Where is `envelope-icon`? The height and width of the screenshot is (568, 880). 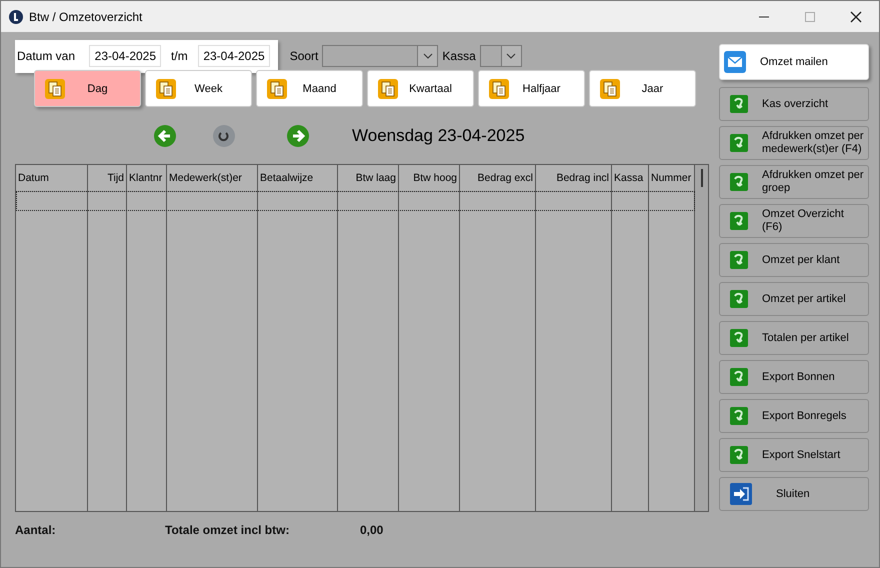 envelope-icon is located at coordinates (735, 62).